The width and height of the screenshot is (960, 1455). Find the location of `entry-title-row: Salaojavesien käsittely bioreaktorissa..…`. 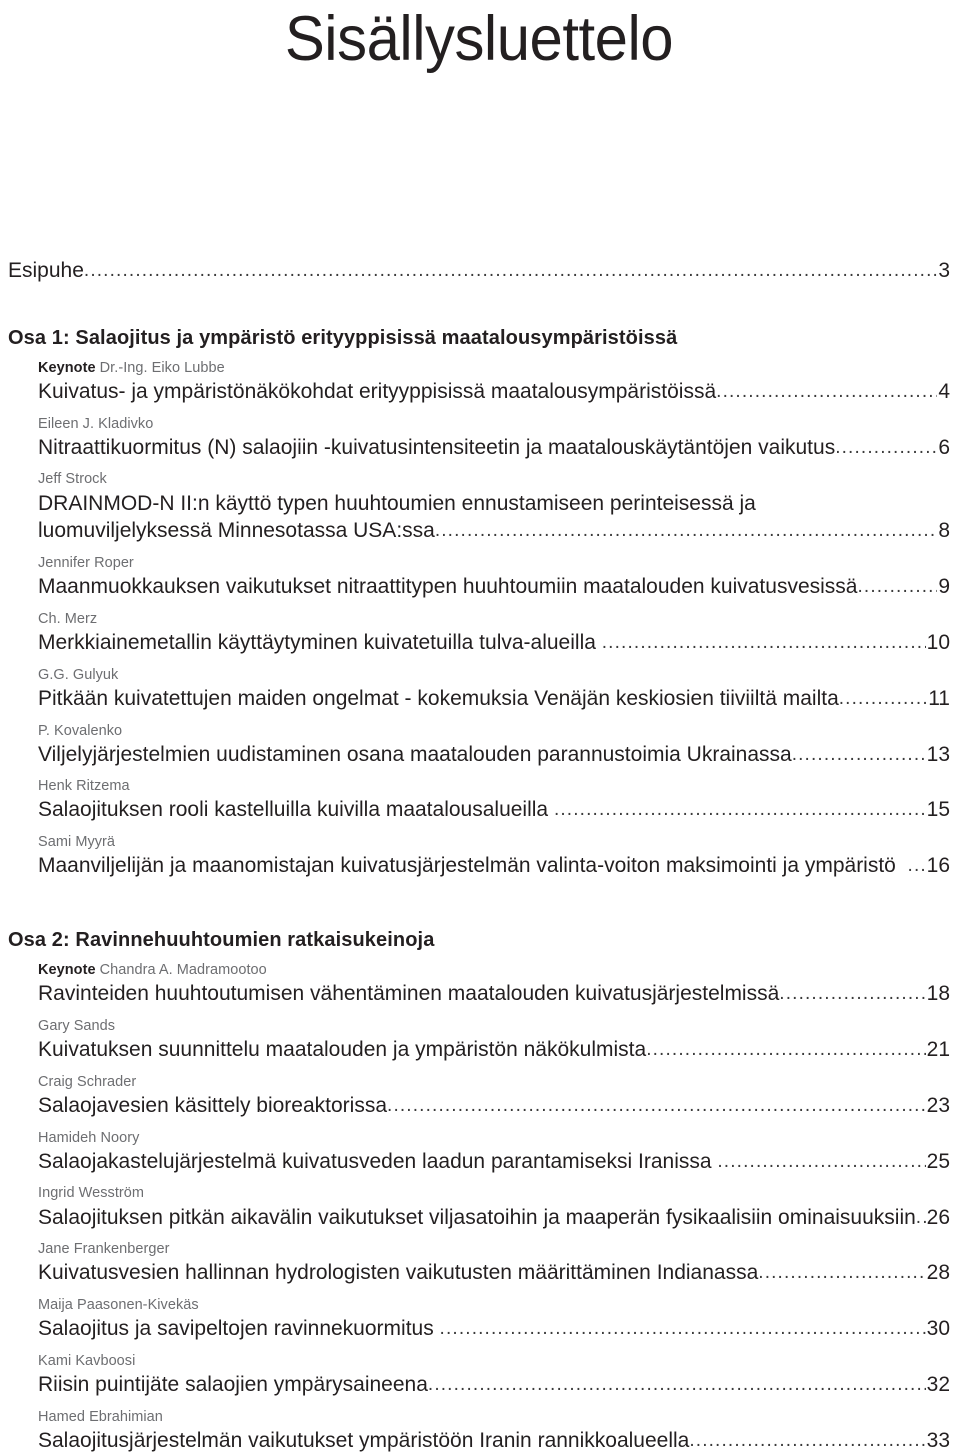

entry-title-row: Salaojavesien käsittely bioreaktorissa..… is located at coordinates (494, 1106).